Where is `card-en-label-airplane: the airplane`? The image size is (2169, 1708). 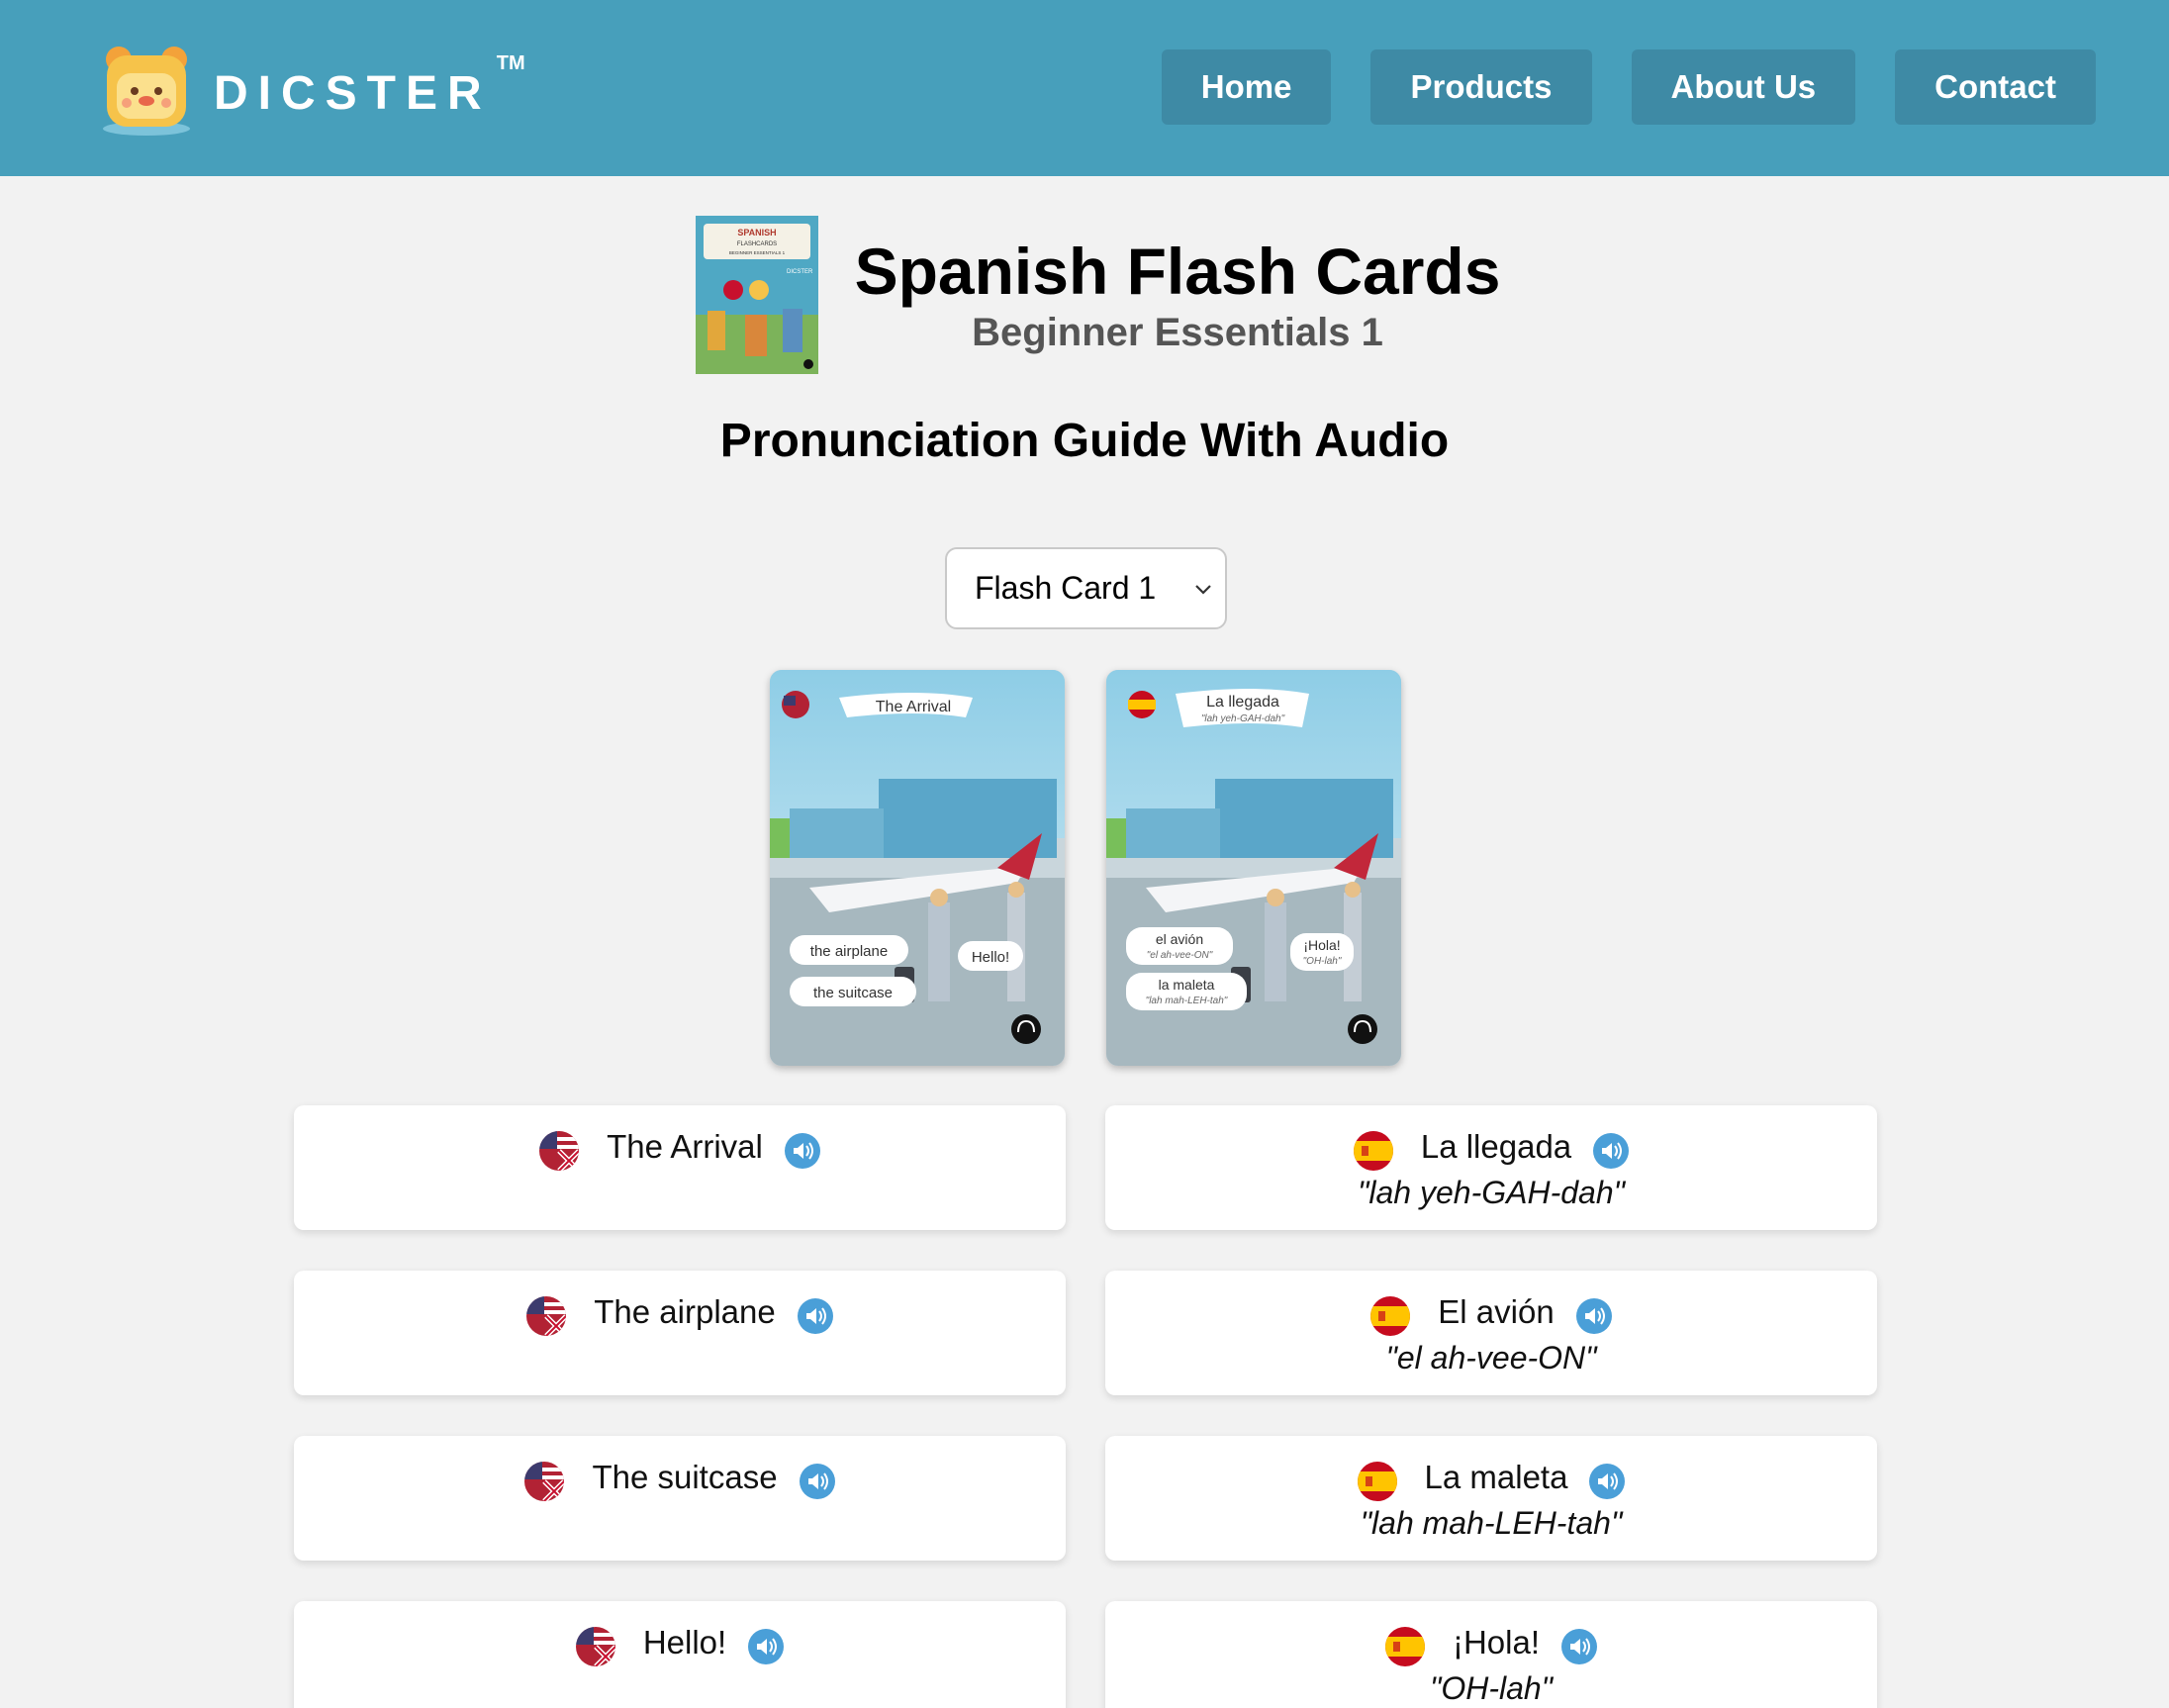 card-en-label-airplane: the airplane is located at coordinates (849, 951).